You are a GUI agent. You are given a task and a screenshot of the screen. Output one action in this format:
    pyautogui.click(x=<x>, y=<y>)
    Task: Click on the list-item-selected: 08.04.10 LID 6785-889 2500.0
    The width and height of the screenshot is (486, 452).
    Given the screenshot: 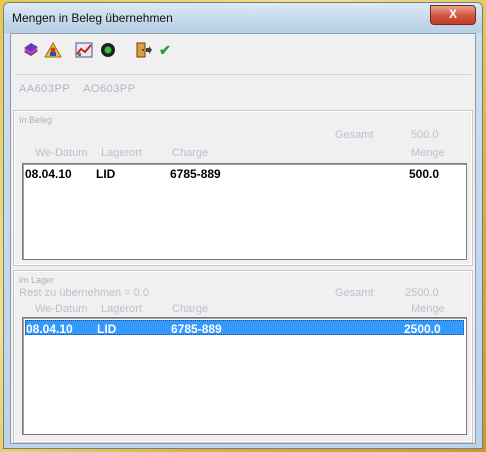 What is the action you would take?
    pyautogui.click(x=244, y=328)
    